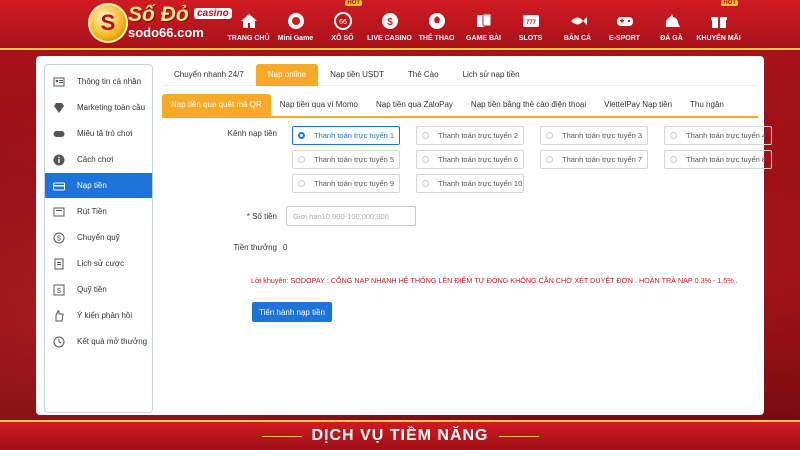 This screenshot has height=450, width=800. What do you see at coordinates (346, 159) in the screenshot?
I see `channel-option: Thanh toán trực tuyến 5` at bounding box center [346, 159].